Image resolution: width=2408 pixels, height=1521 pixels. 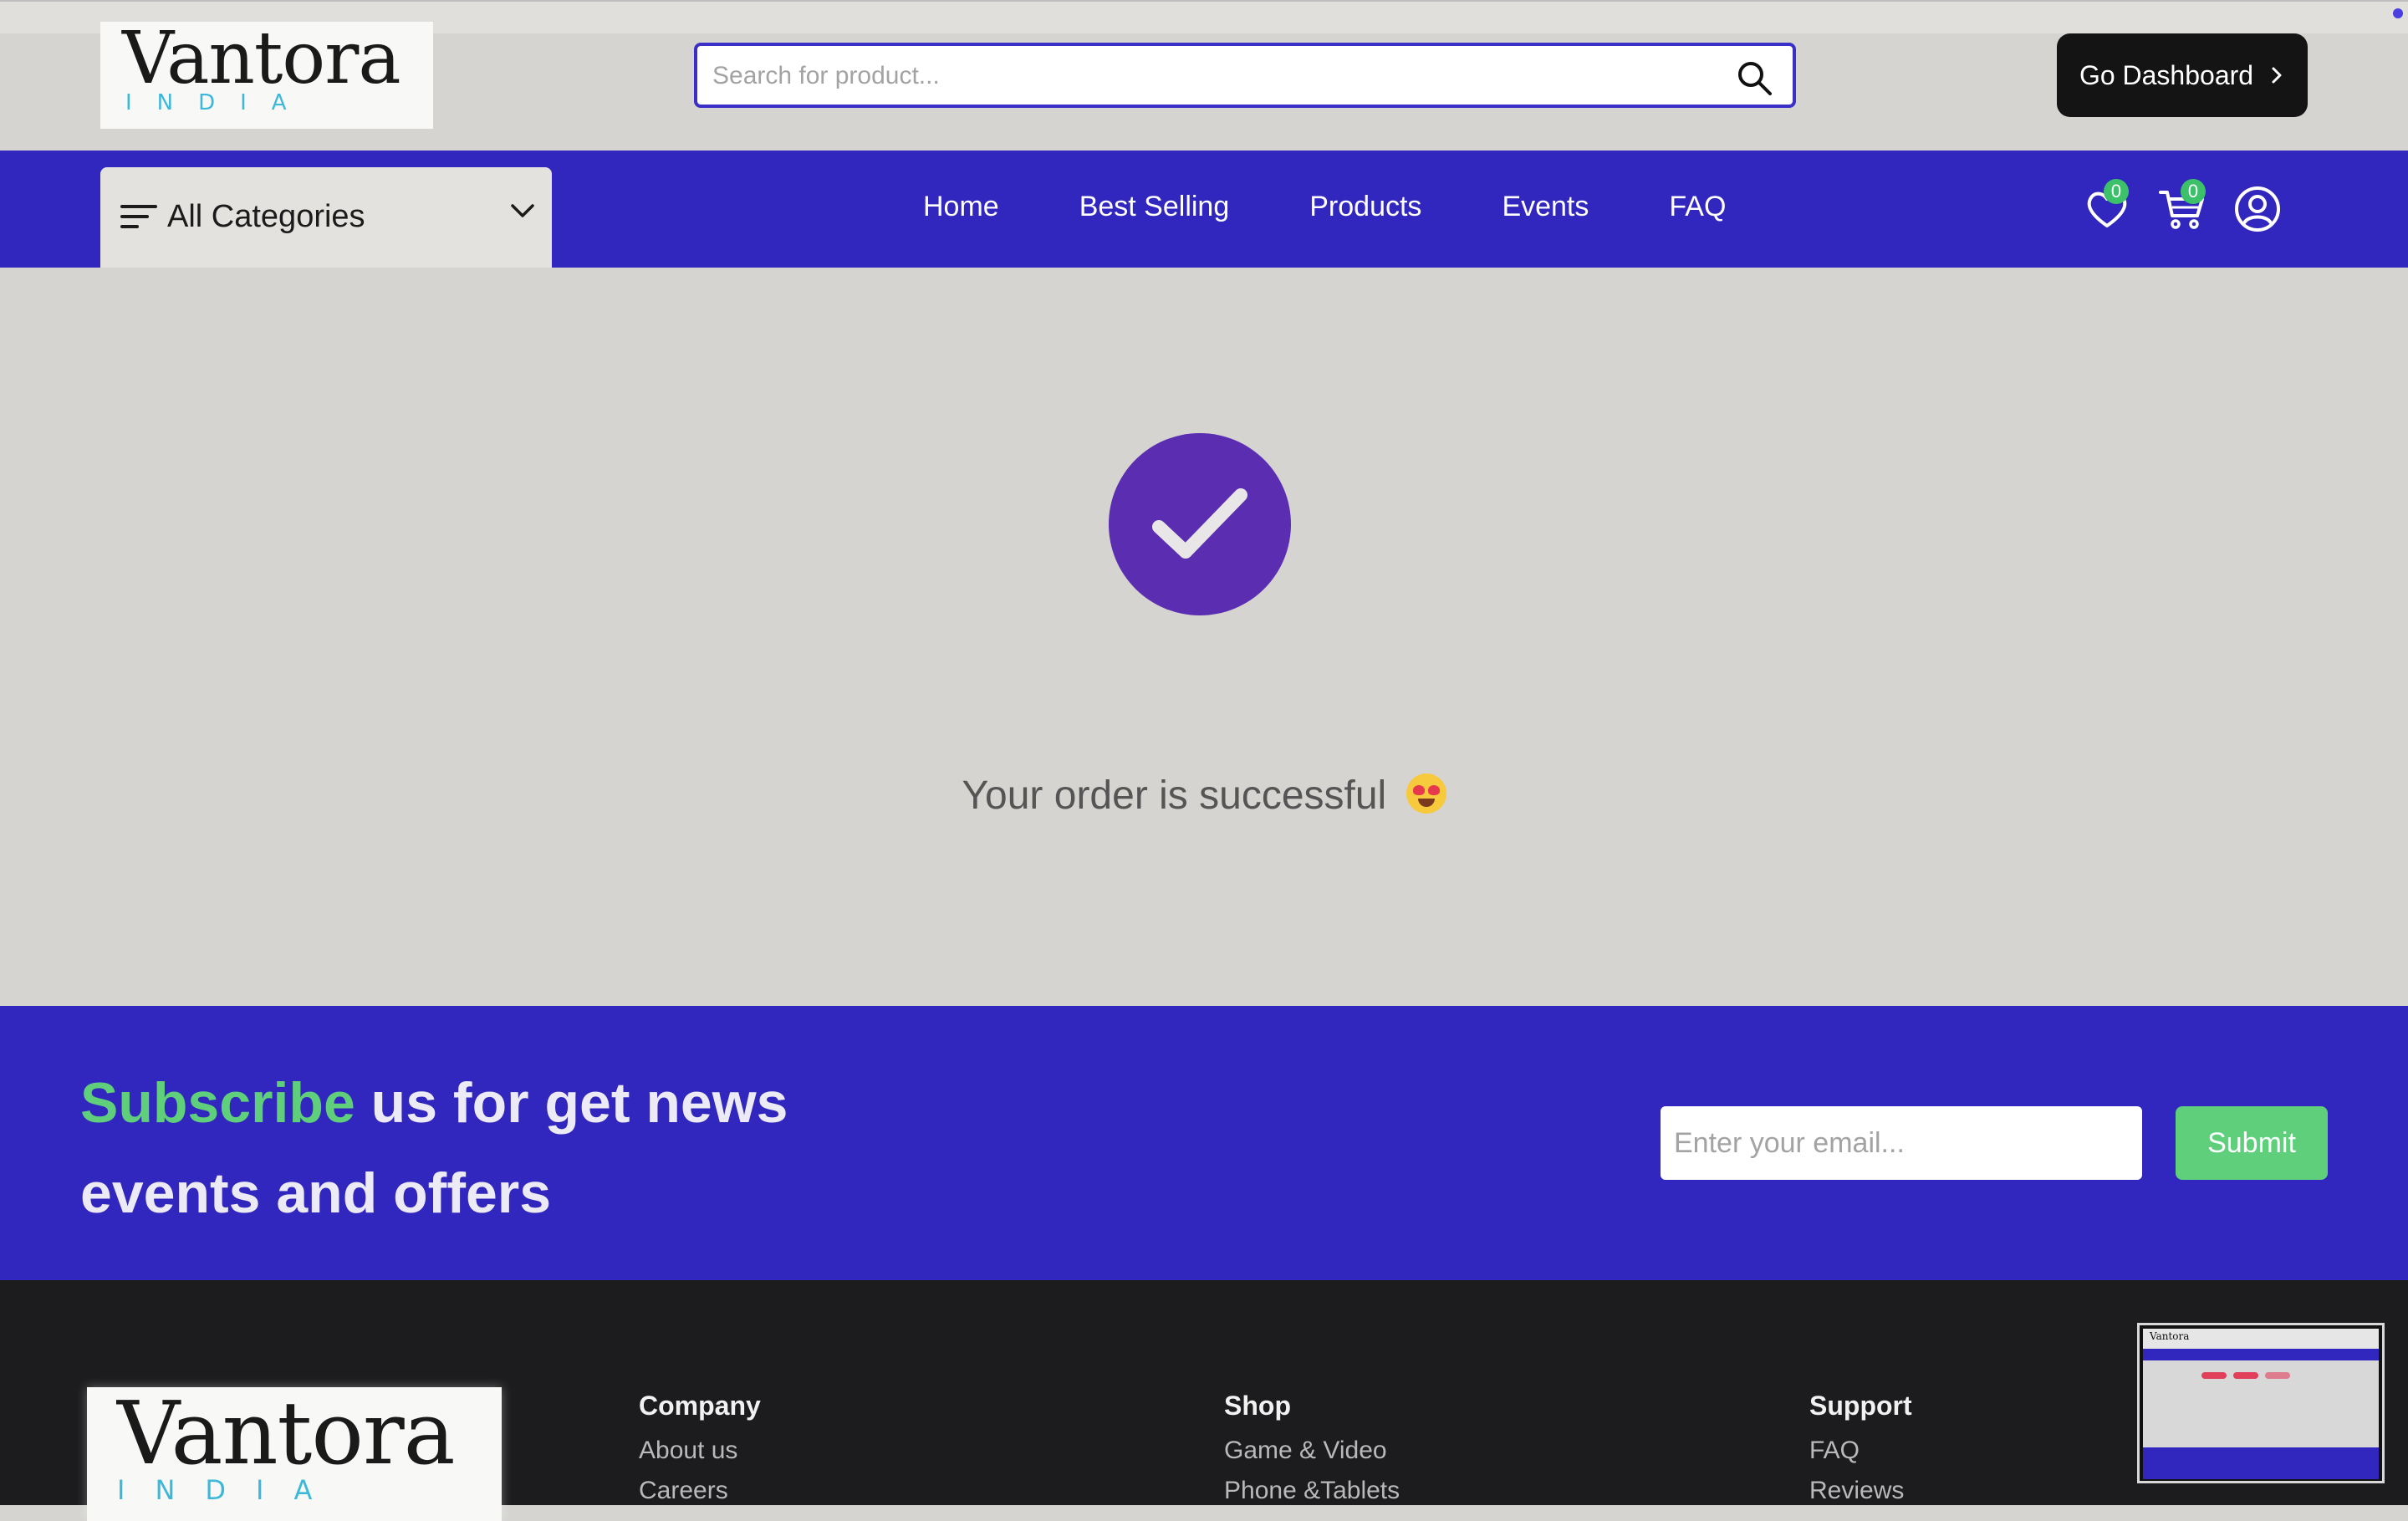 What do you see at coordinates (1901, 1143) in the screenshot?
I see `email-field` at bounding box center [1901, 1143].